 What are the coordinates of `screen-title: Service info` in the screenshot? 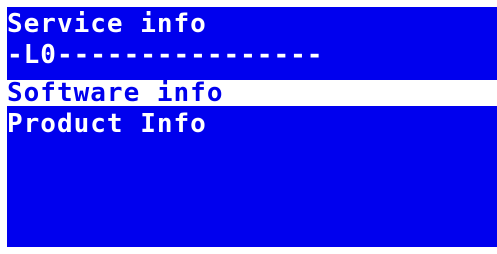 It's located at (107, 24).